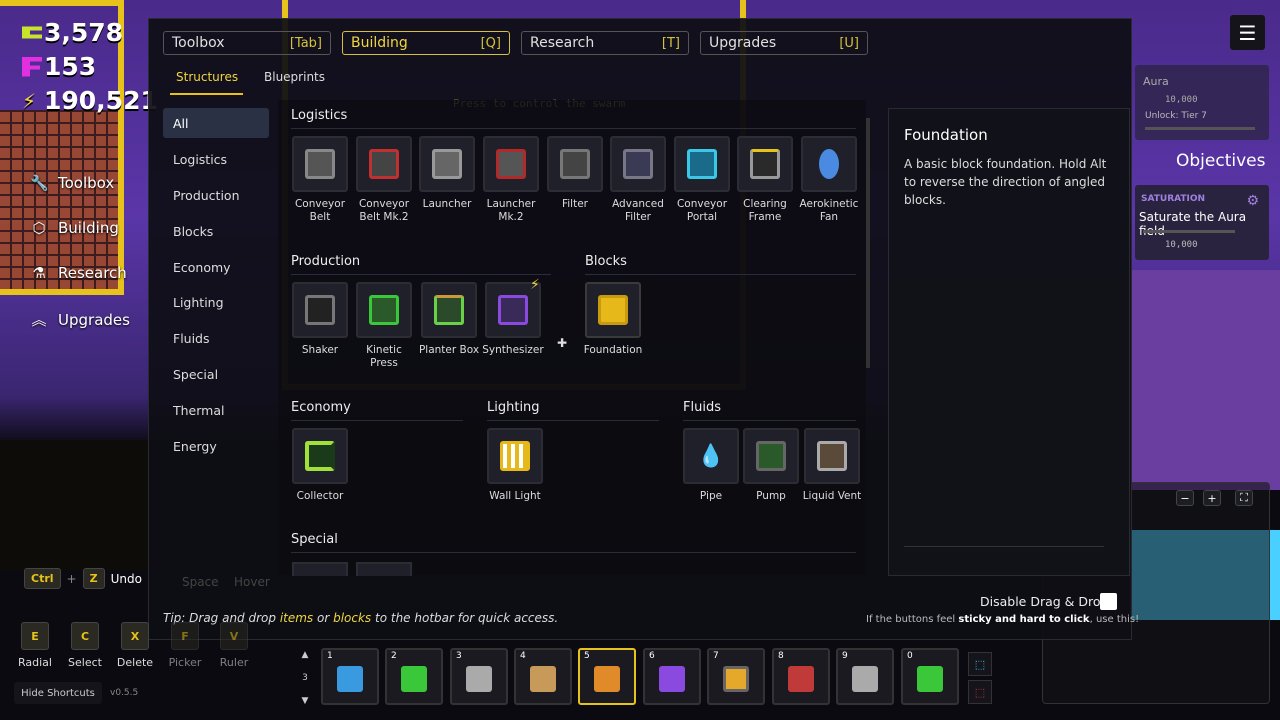 Image resolution: width=1280 pixels, height=720 pixels. I want to click on item-synthesizer: Synthesizer, so click(513, 319).